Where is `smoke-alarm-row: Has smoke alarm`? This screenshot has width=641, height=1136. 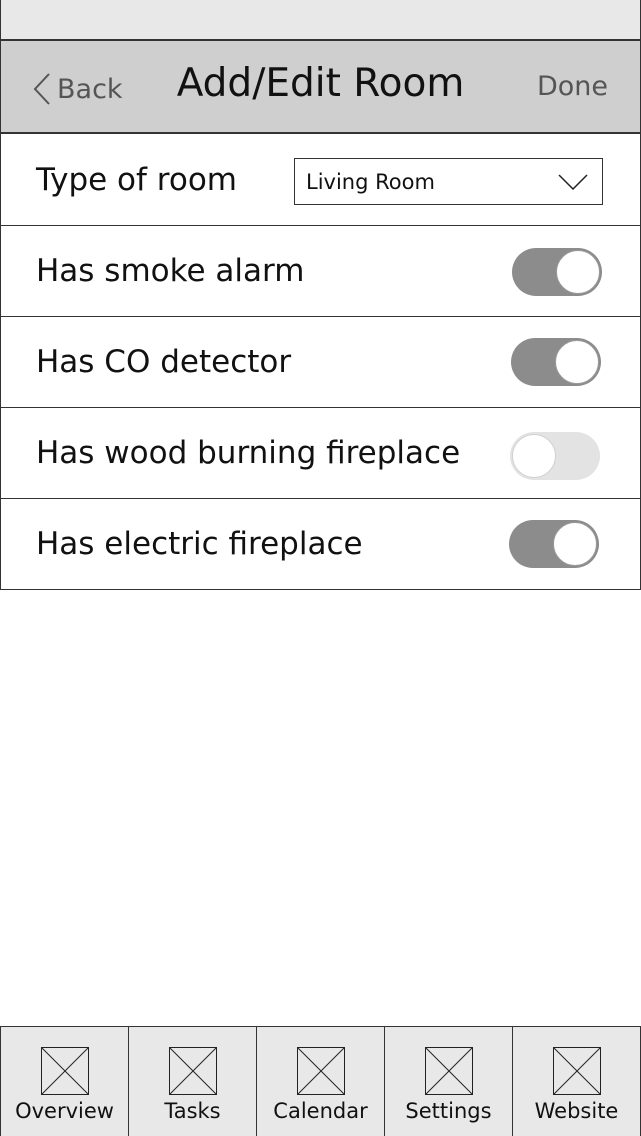
smoke-alarm-row: Has smoke alarm is located at coordinates (320, 271).